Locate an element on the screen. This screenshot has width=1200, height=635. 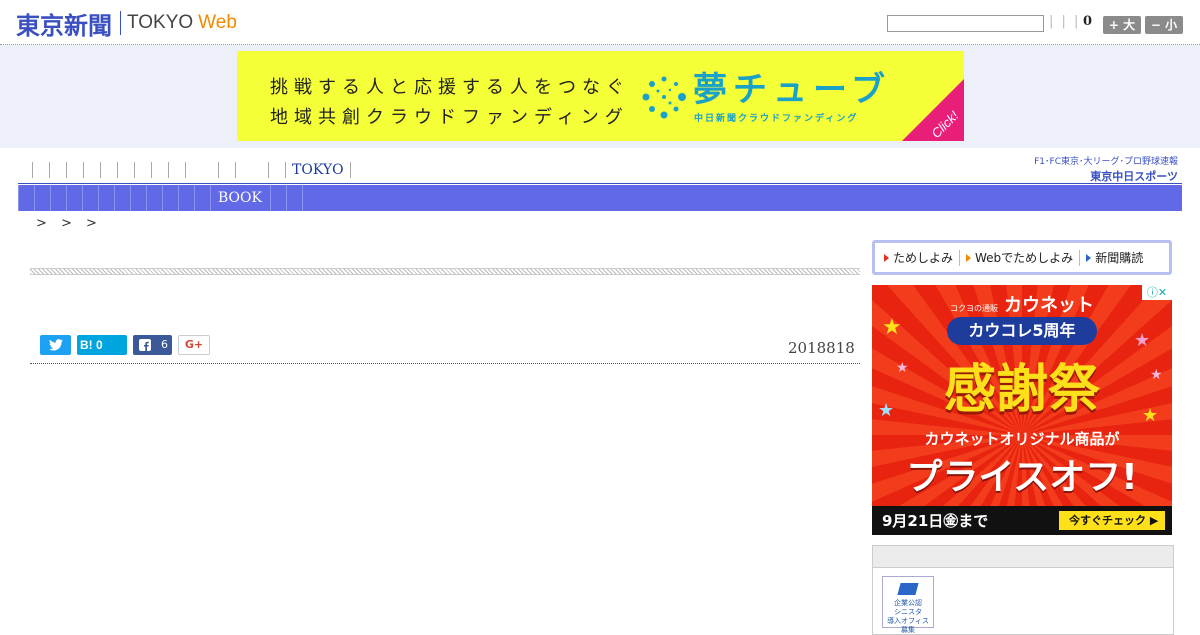
twitter-icon is located at coordinates (55, 345).